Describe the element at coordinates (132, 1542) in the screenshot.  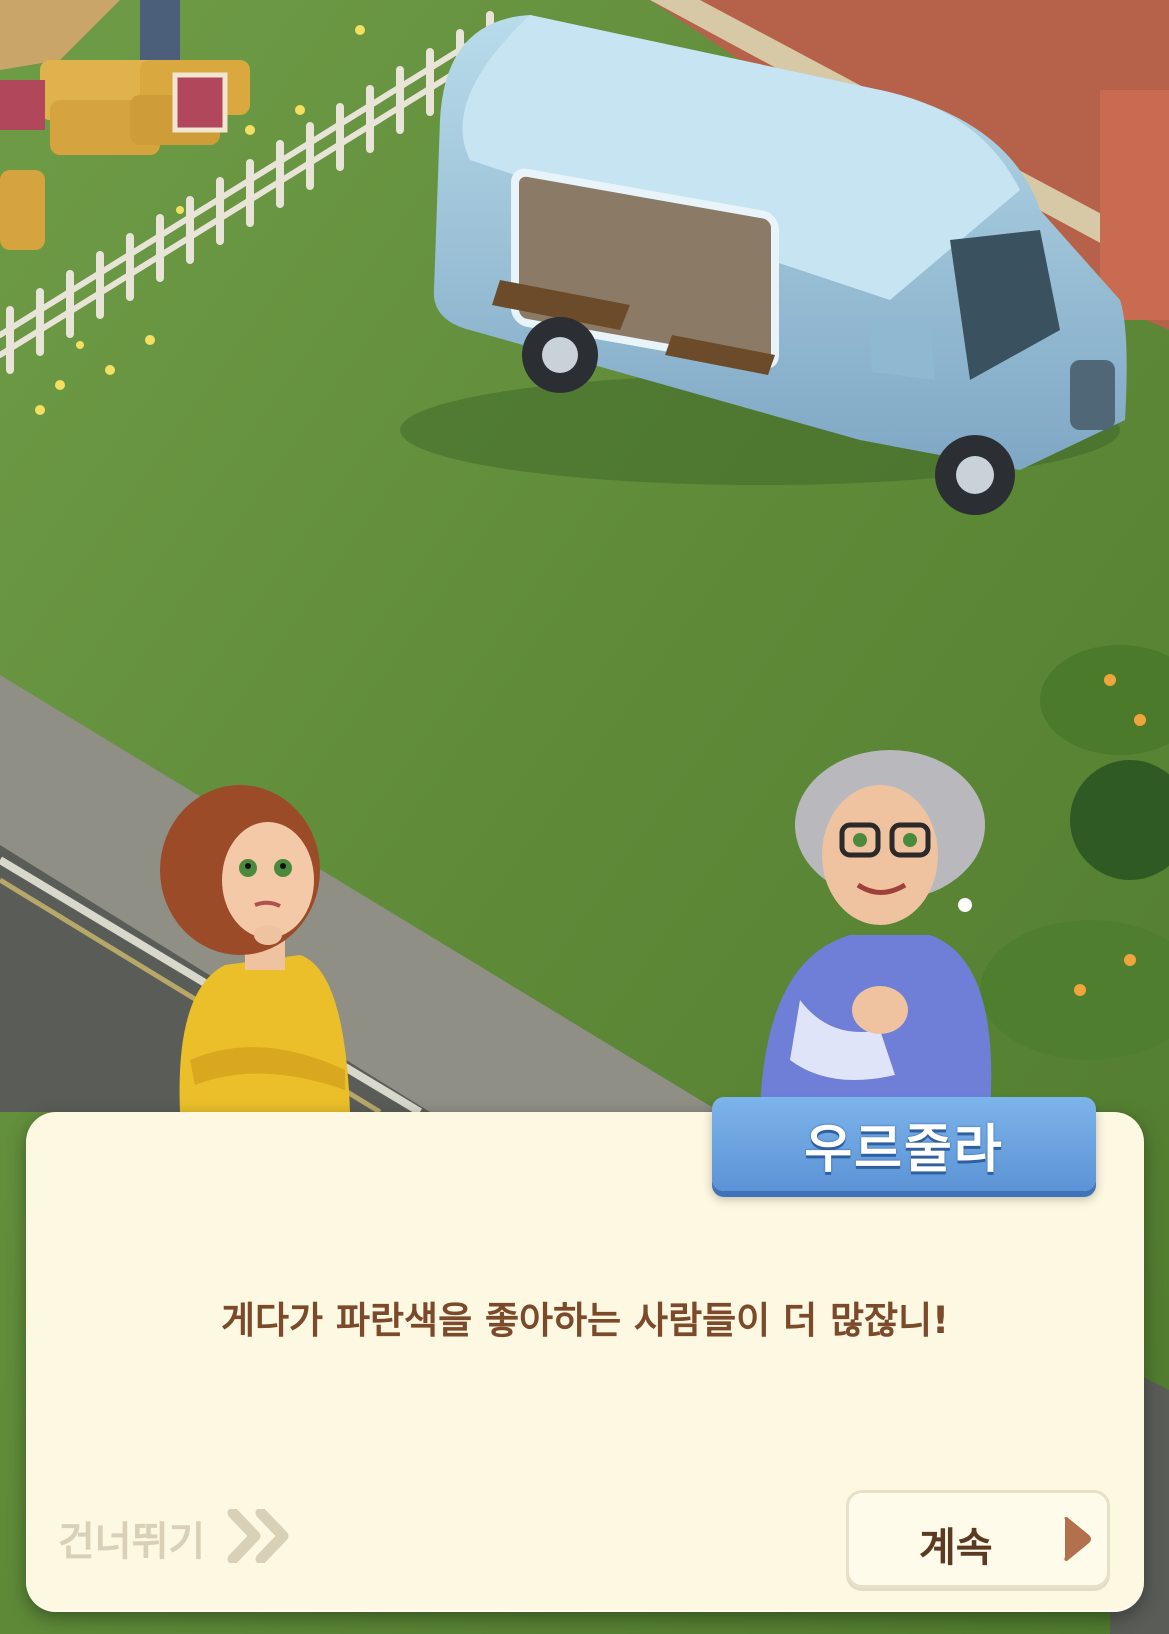
I see `skip-label: 건너뛰기` at that location.